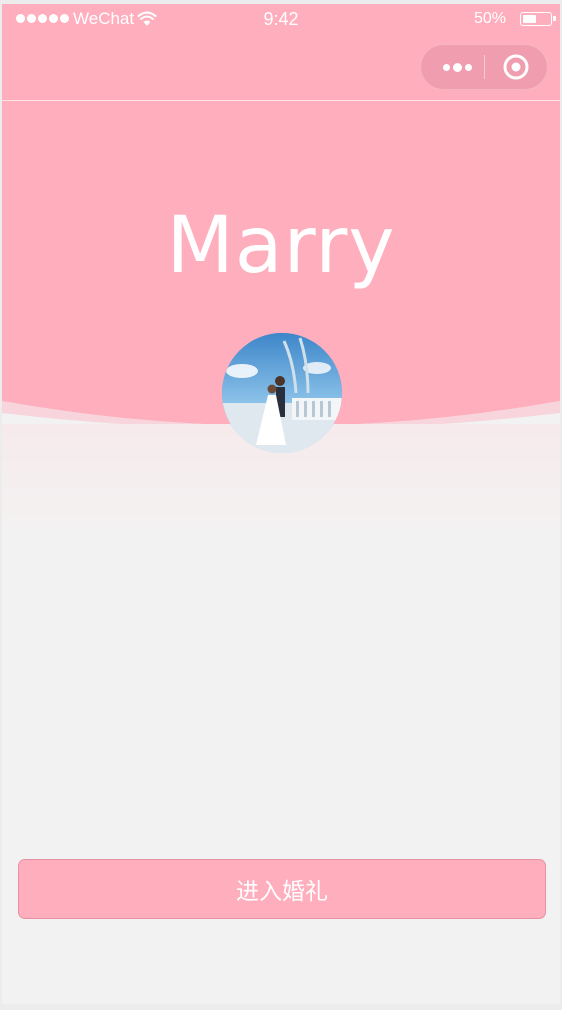 The image size is (562, 1010). Describe the element at coordinates (457, 67) in the screenshot. I see `more-dots-icon` at that location.